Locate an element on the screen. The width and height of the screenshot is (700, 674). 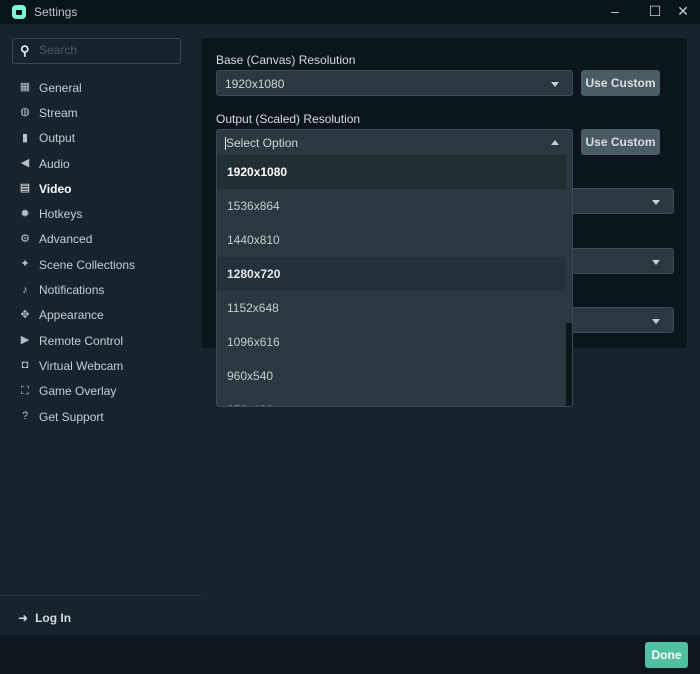
sidebar-item-label: Advanced is located at coordinates (66, 239).